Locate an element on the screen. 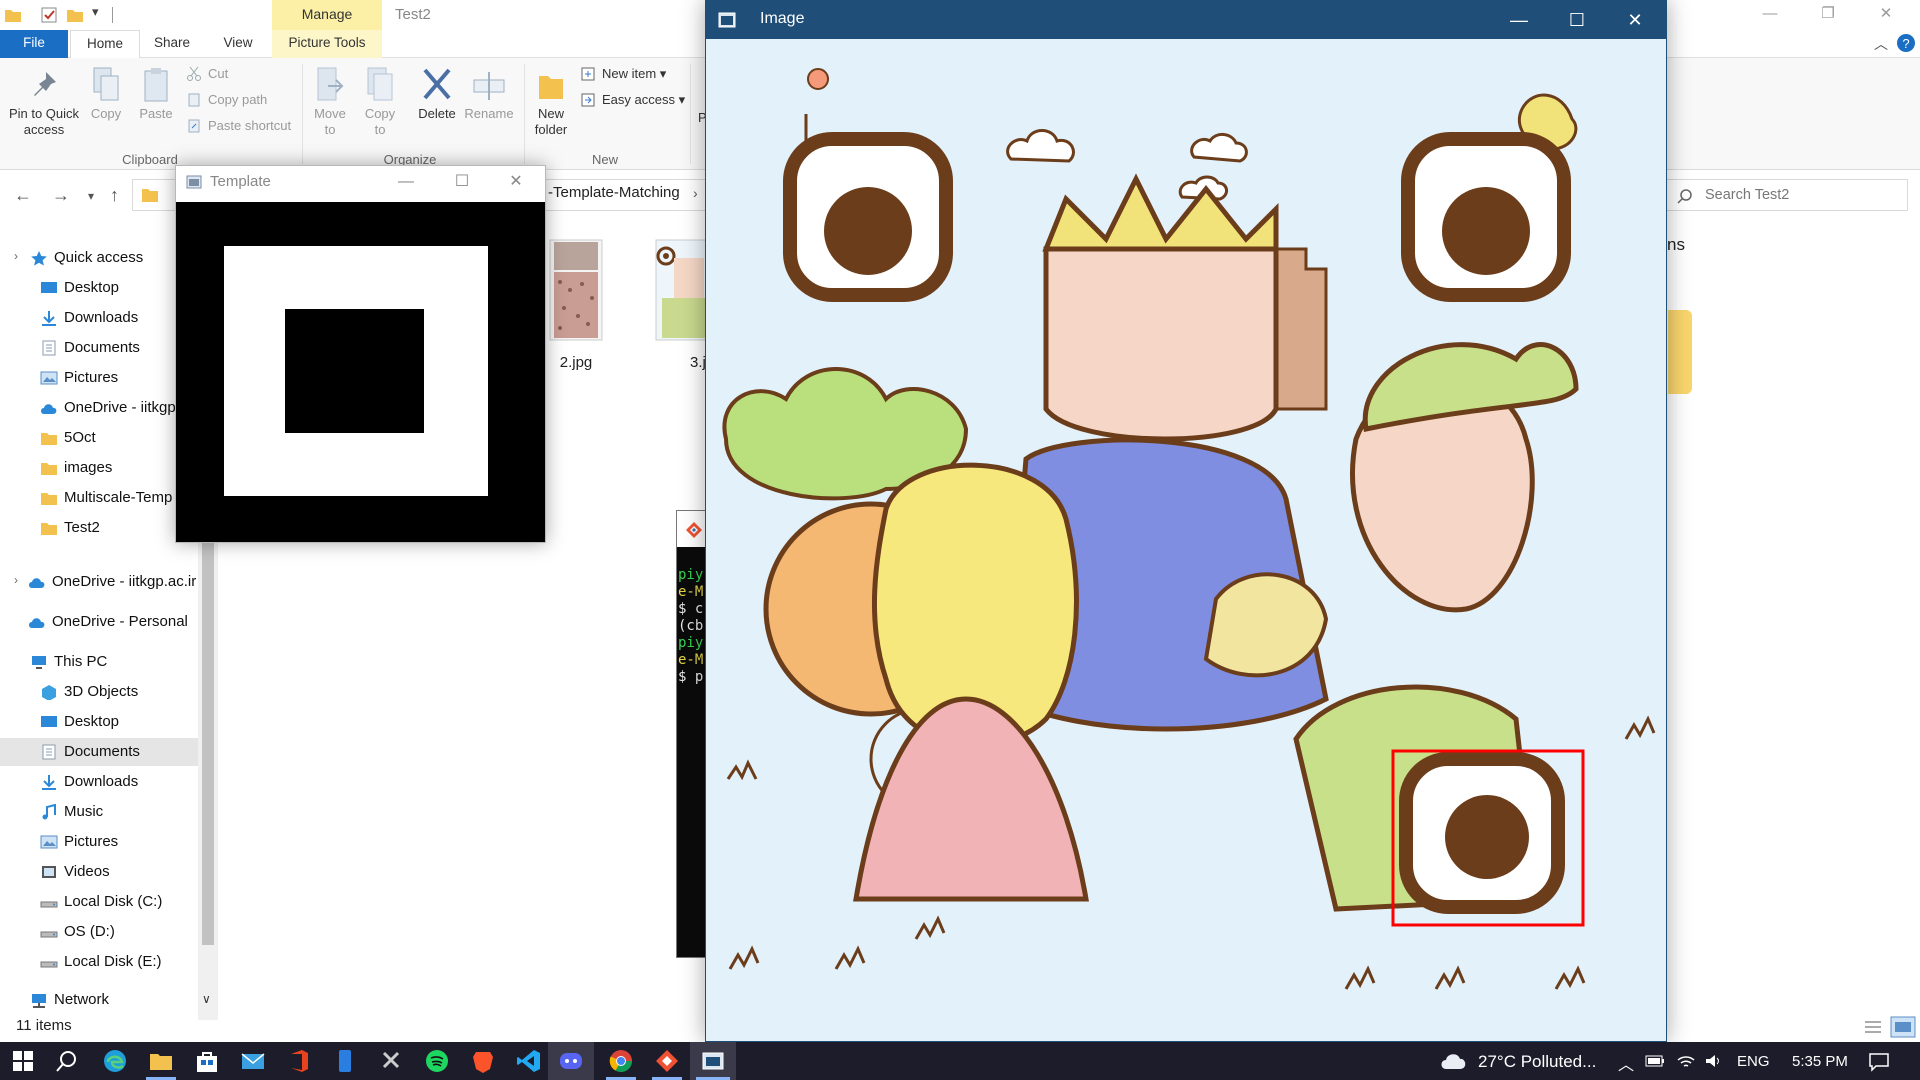 The image size is (1920, 1080). volume-icon is located at coordinates (1713, 1061).